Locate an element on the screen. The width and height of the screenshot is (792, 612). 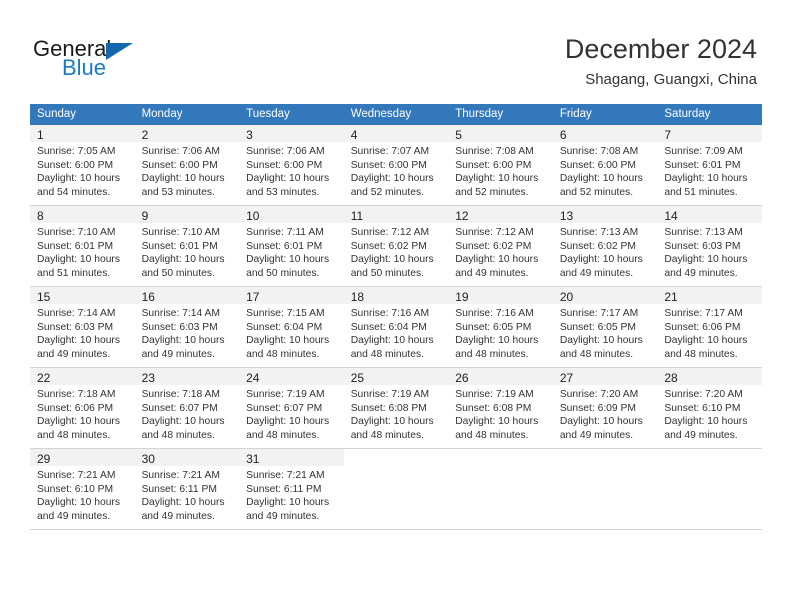
day-detail-line: Sunrise: 7:14 AM is located at coordinates (76, 313).